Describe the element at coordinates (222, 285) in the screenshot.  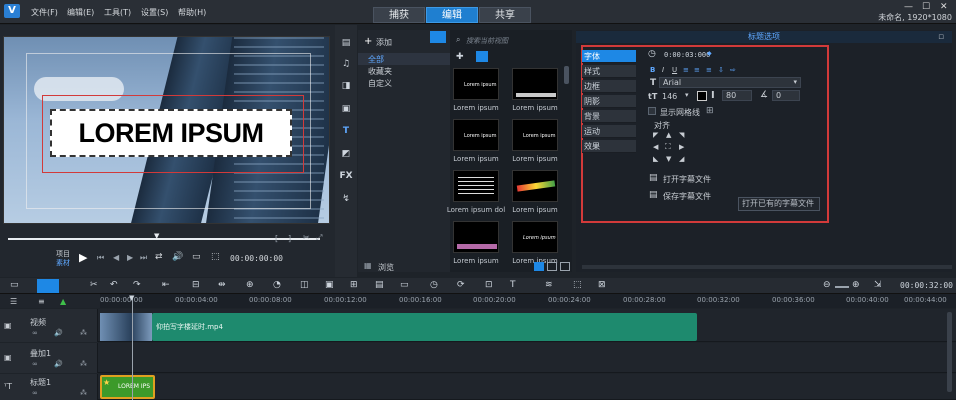
I see `auto-music-icon: ⇹` at that location.